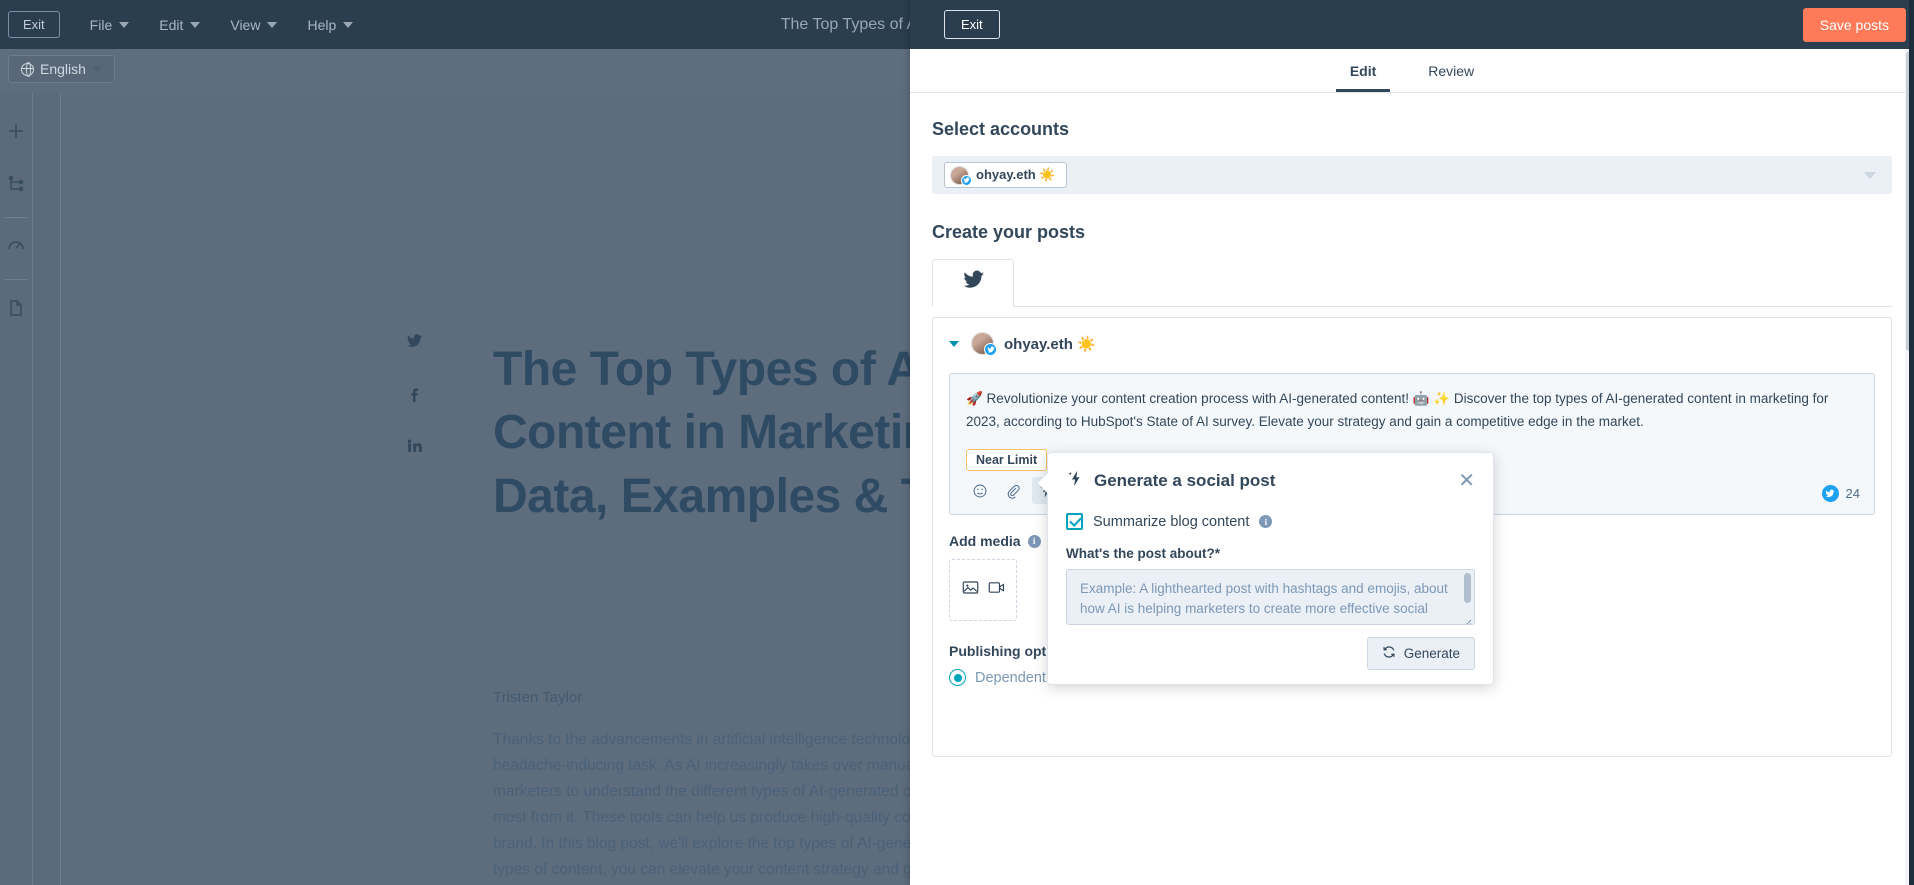 Image resolution: width=1914 pixels, height=885 pixels. Describe the element at coordinates (27, 70) in the screenshot. I see `globe-icon` at that location.